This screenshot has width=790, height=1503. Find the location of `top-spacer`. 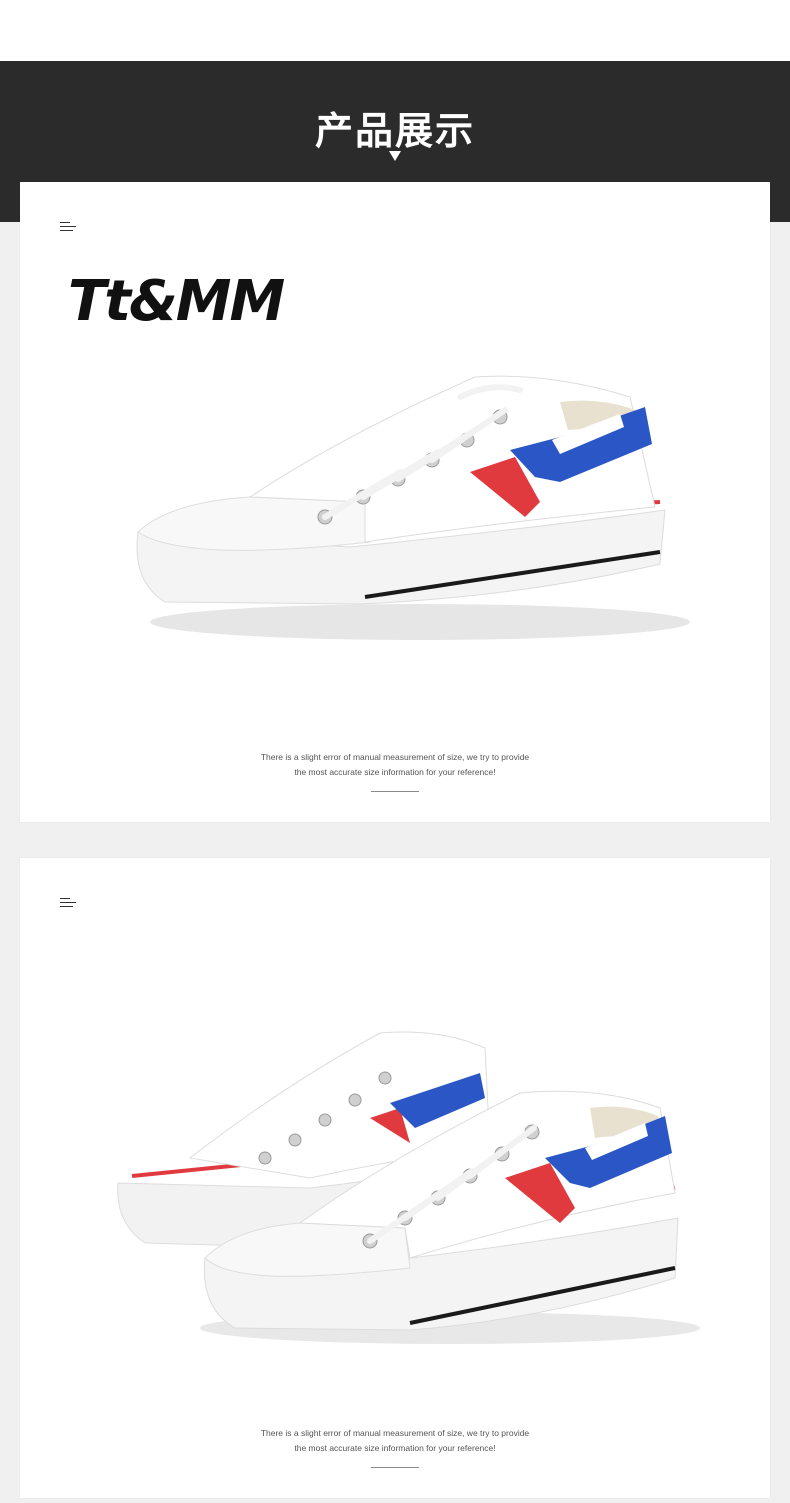

top-spacer is located at coordinates (395, 30).